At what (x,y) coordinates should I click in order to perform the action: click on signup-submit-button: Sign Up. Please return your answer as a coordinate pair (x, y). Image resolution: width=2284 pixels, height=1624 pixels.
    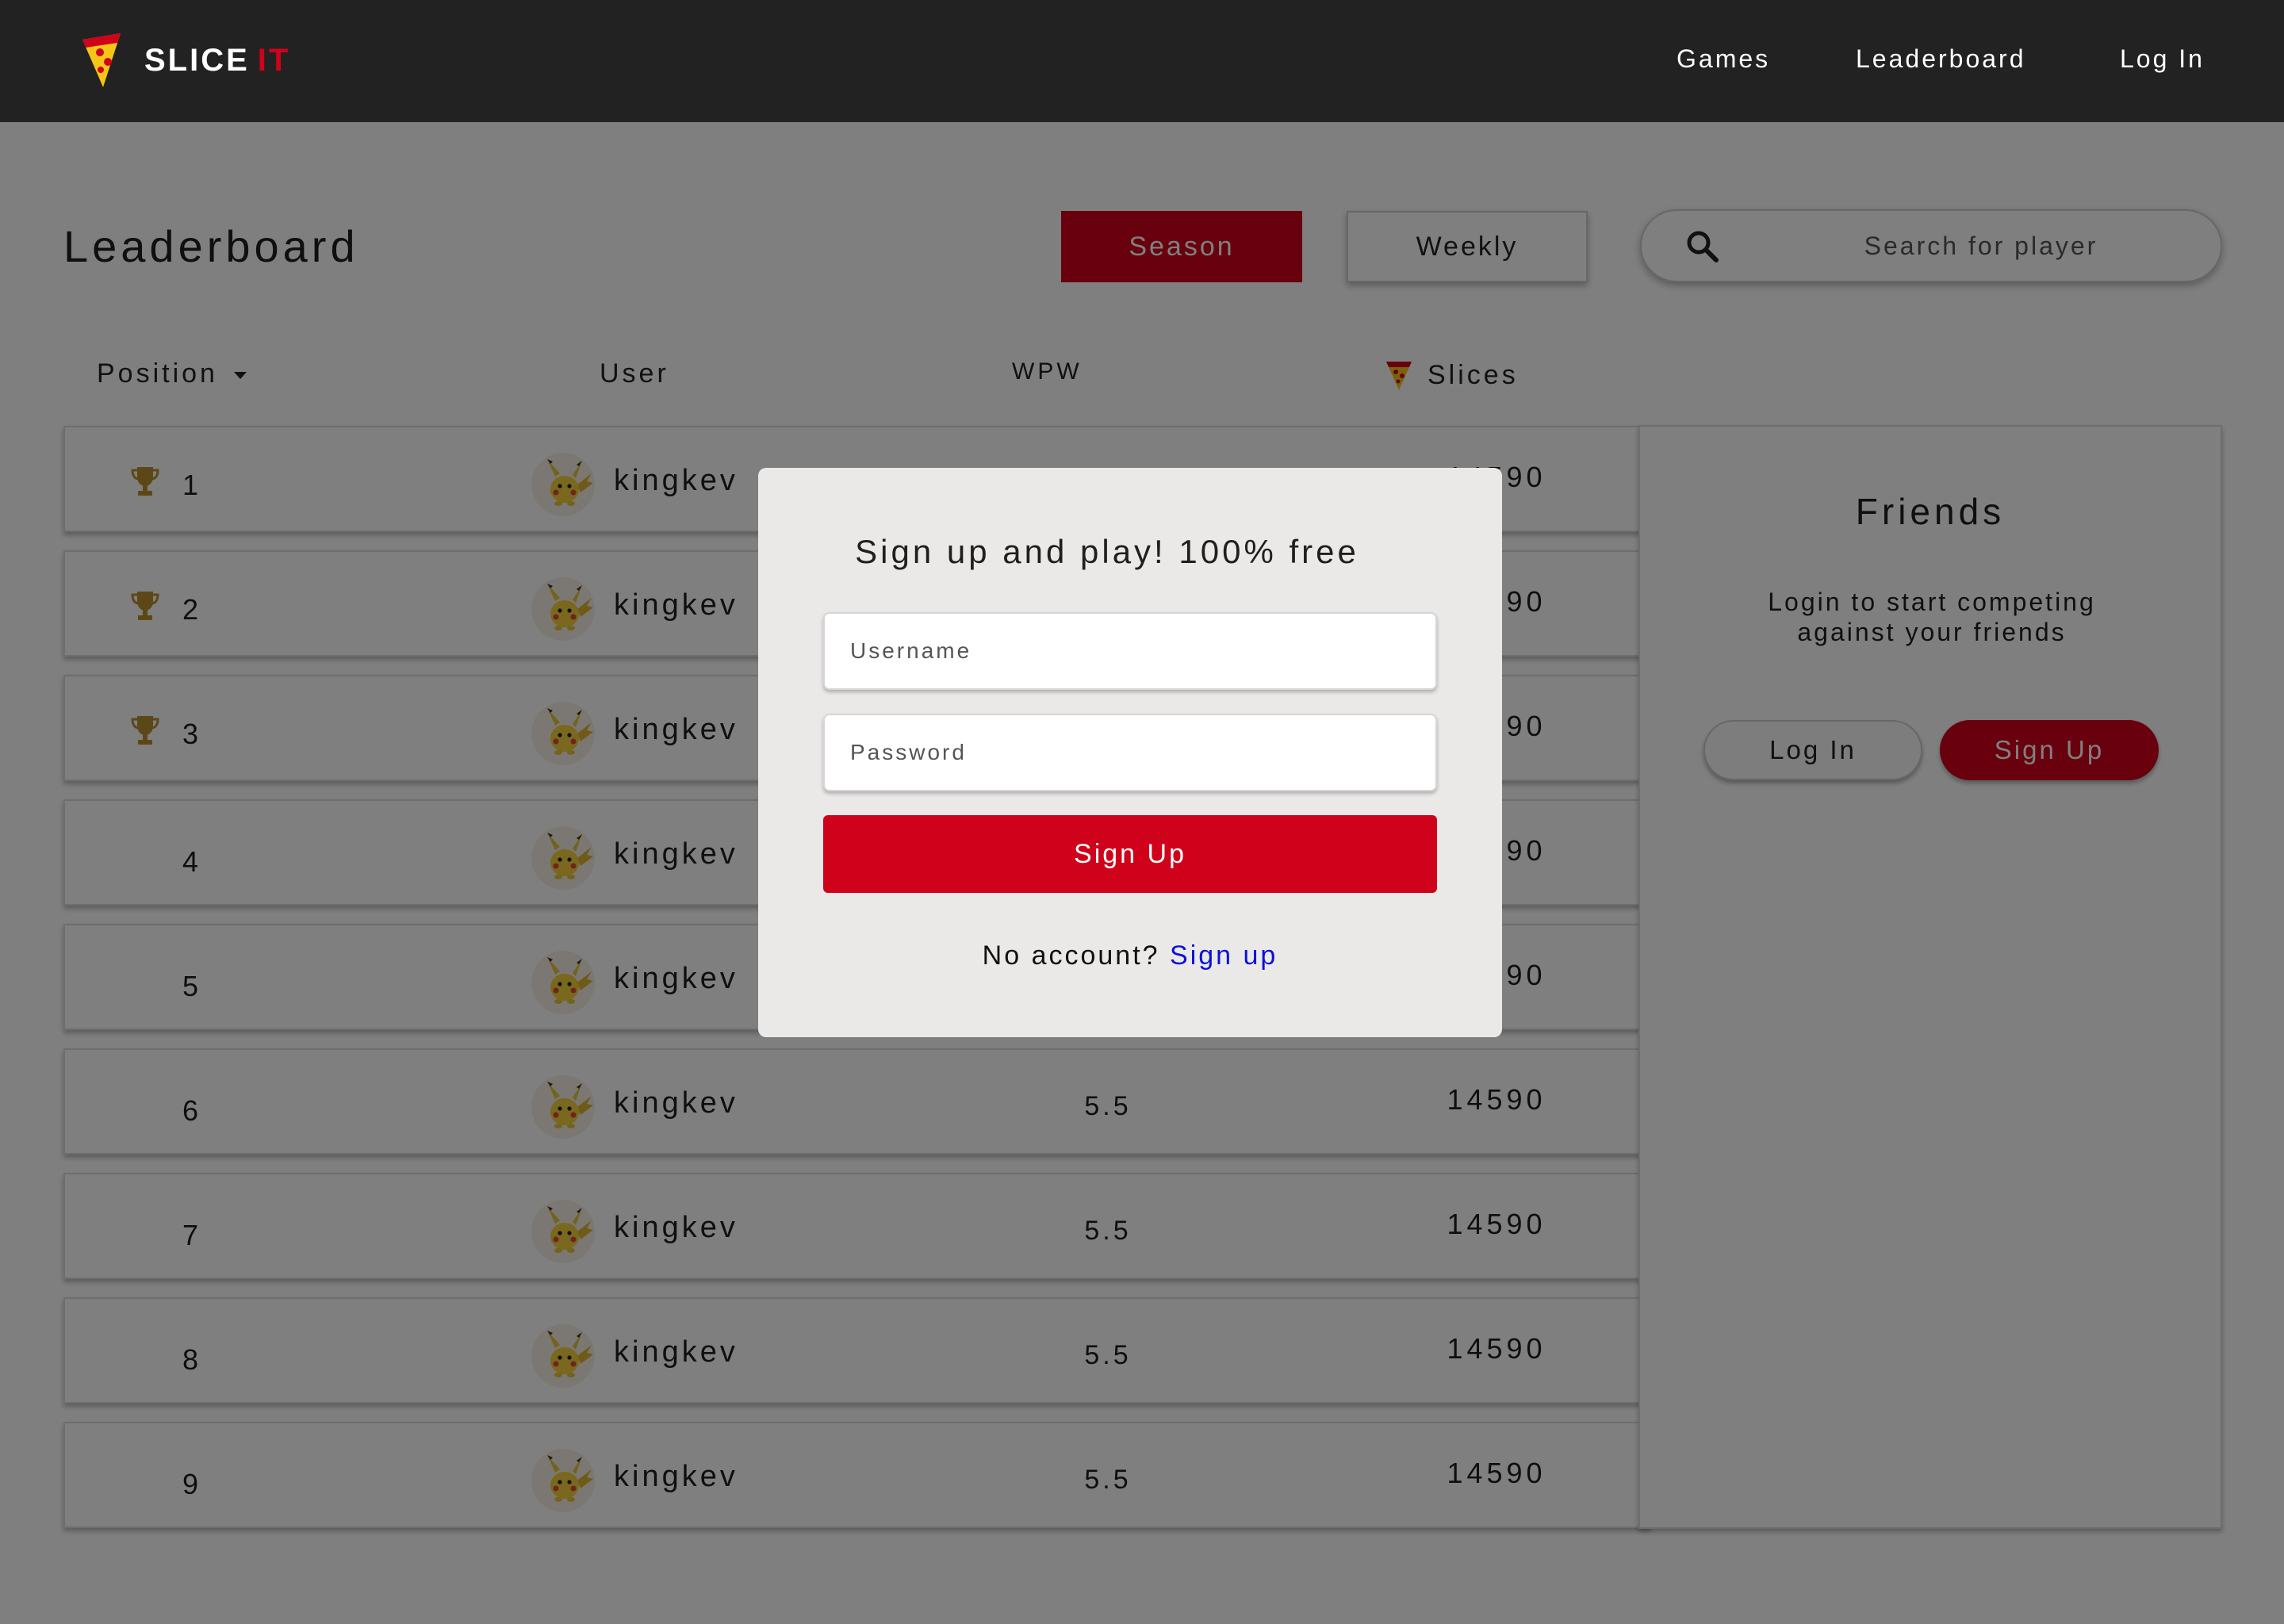
    Looking at the image, I should click on (1130, 854).